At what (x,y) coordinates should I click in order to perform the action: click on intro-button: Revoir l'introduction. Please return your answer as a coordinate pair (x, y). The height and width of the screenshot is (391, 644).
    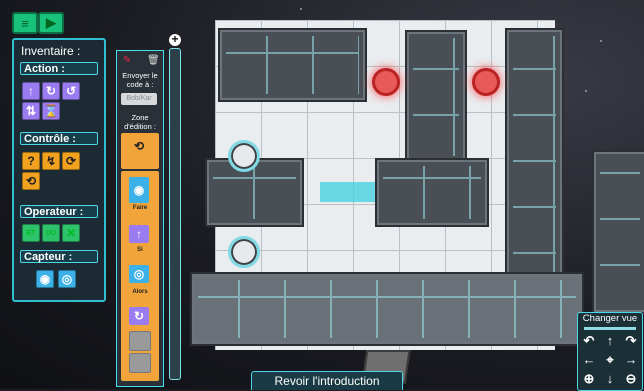
    Looking at the image, I should click on (327, 380).